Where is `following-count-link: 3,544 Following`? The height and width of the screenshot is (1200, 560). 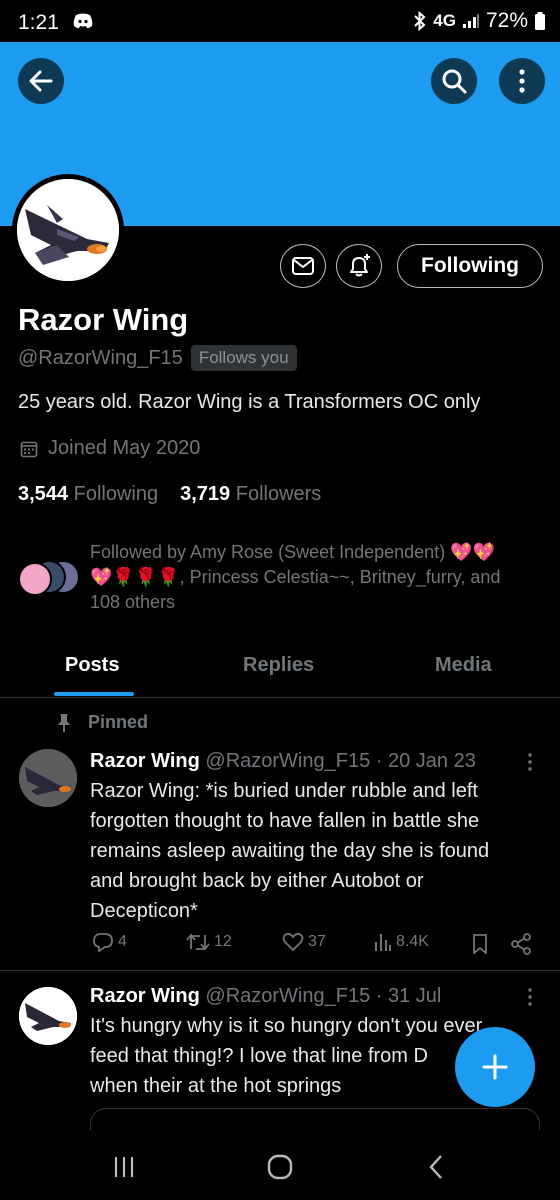 following-count-link: 3,544 Following is located at coordinates (88, 494).